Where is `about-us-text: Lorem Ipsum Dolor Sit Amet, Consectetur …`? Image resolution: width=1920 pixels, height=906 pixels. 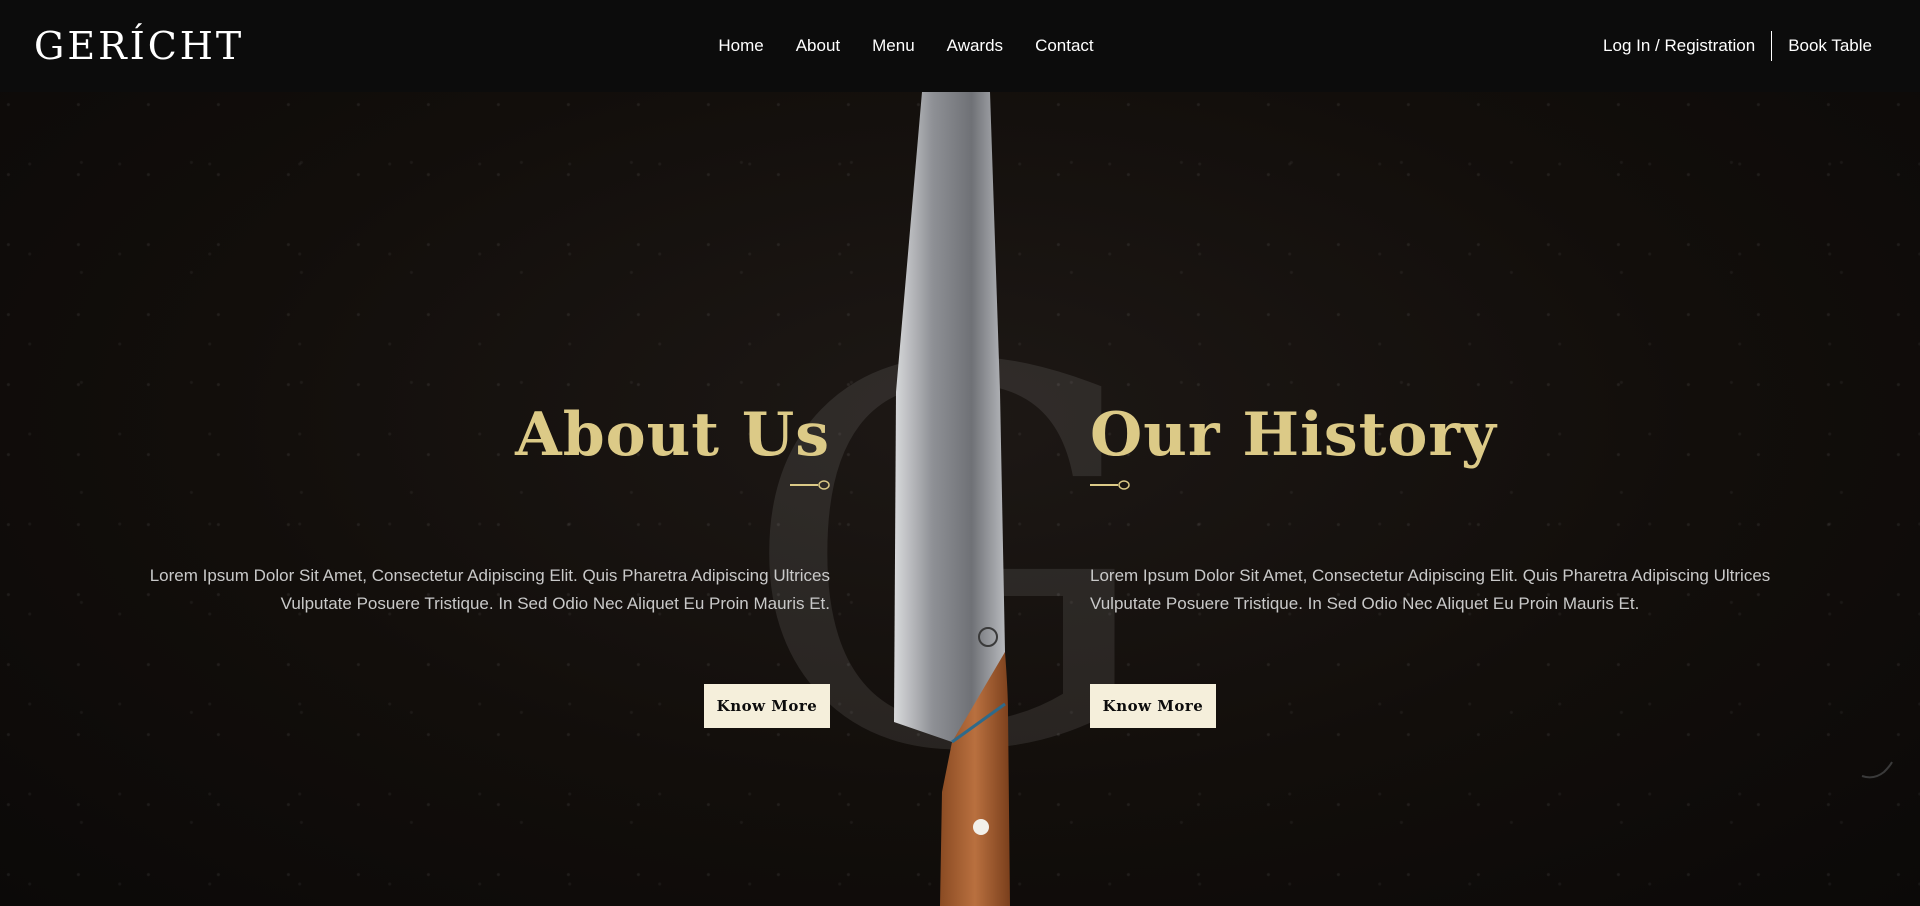 about-us-text: Lorem Ipsum Dolor Sit Amet, Consectetur … is located at coordinates (489, 589).